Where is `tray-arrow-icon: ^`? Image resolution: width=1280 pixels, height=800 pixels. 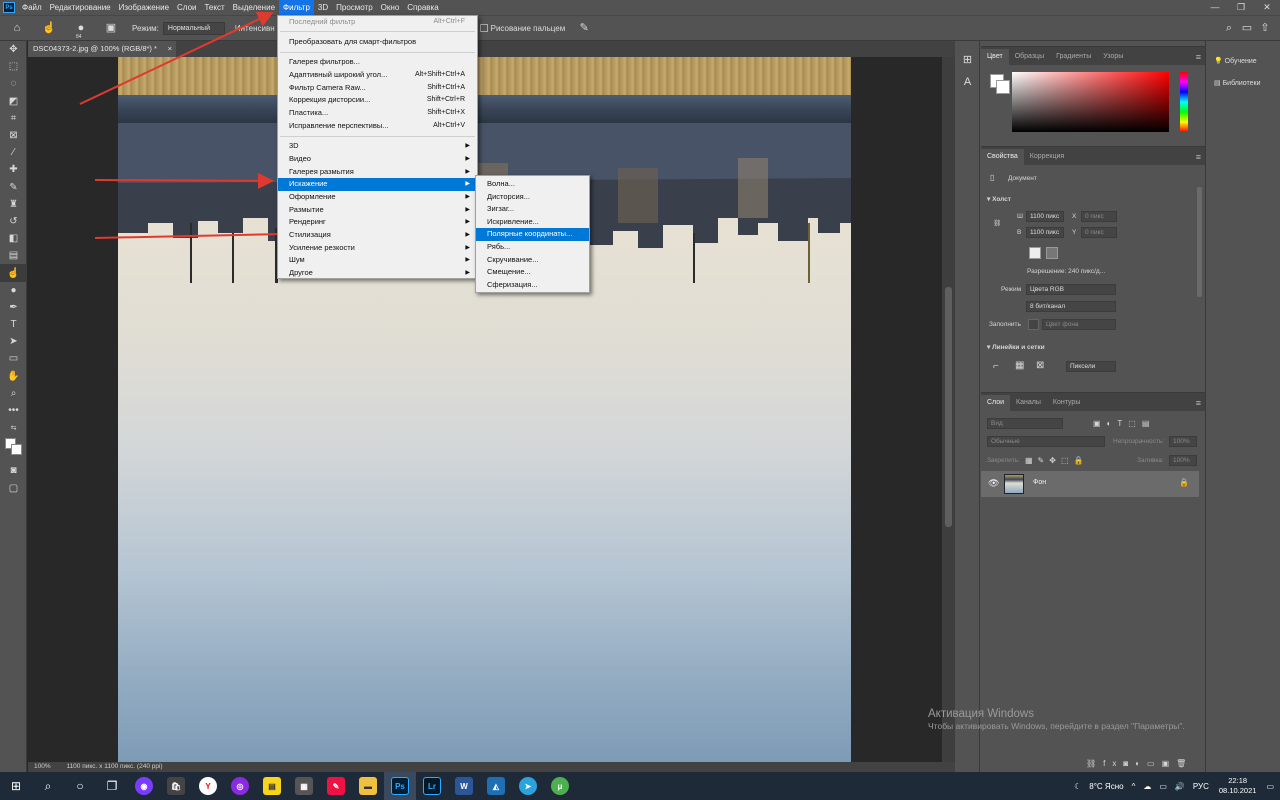
tray-arrow-icon: ^ is located at coordinates (1134, 786).